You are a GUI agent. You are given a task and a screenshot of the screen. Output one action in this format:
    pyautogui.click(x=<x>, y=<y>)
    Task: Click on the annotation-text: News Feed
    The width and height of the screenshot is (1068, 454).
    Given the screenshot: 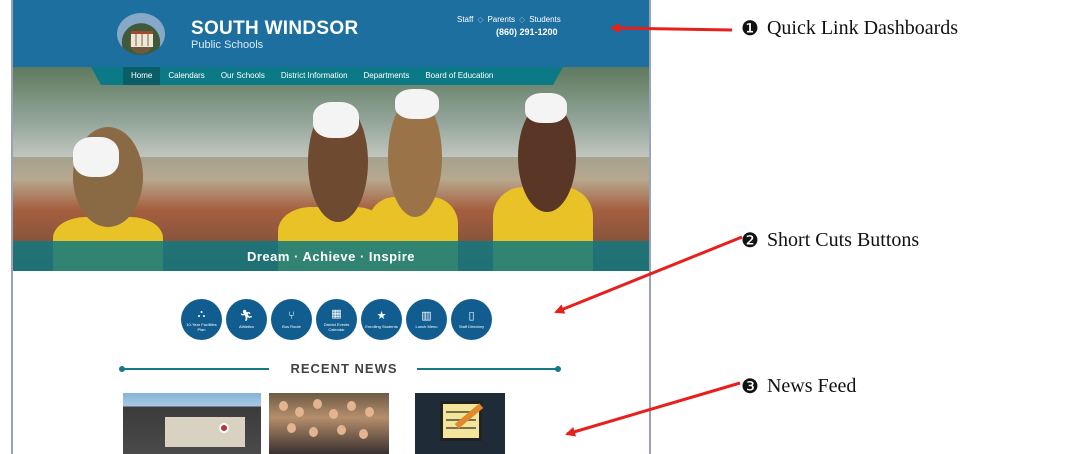 What is the action you would take?
    pyautogui.click(x=811, y=385)
    